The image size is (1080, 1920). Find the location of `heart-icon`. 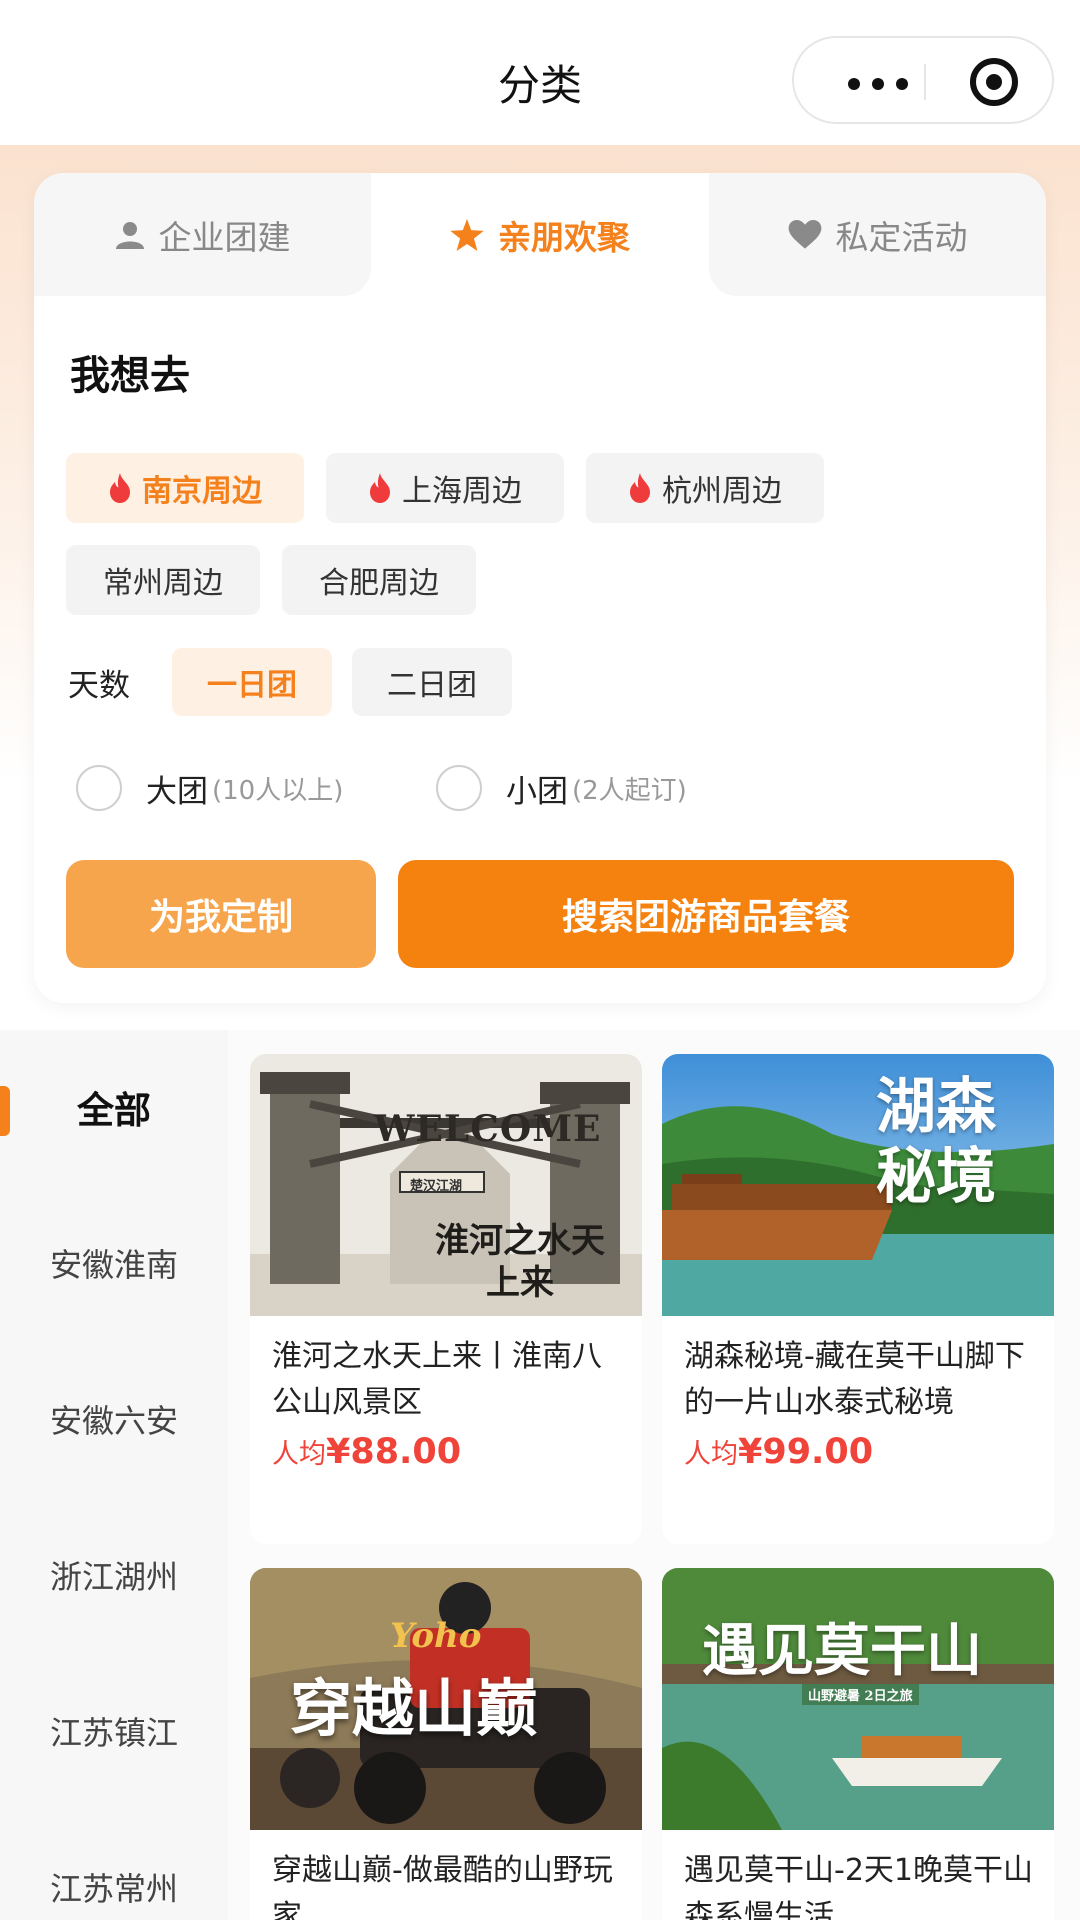

heart-icon is located at coordinates (804, 234).